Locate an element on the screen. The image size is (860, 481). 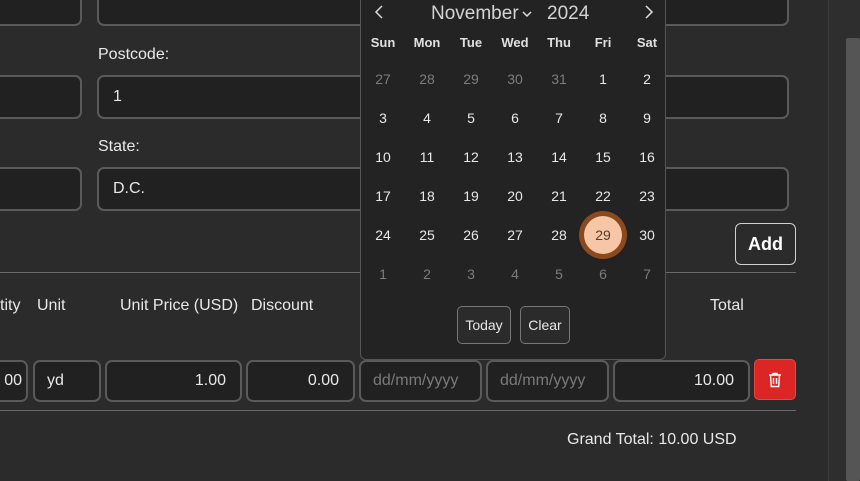
grand-total: Grand Total: 10.00 USD is located at coordinates (652, 439).